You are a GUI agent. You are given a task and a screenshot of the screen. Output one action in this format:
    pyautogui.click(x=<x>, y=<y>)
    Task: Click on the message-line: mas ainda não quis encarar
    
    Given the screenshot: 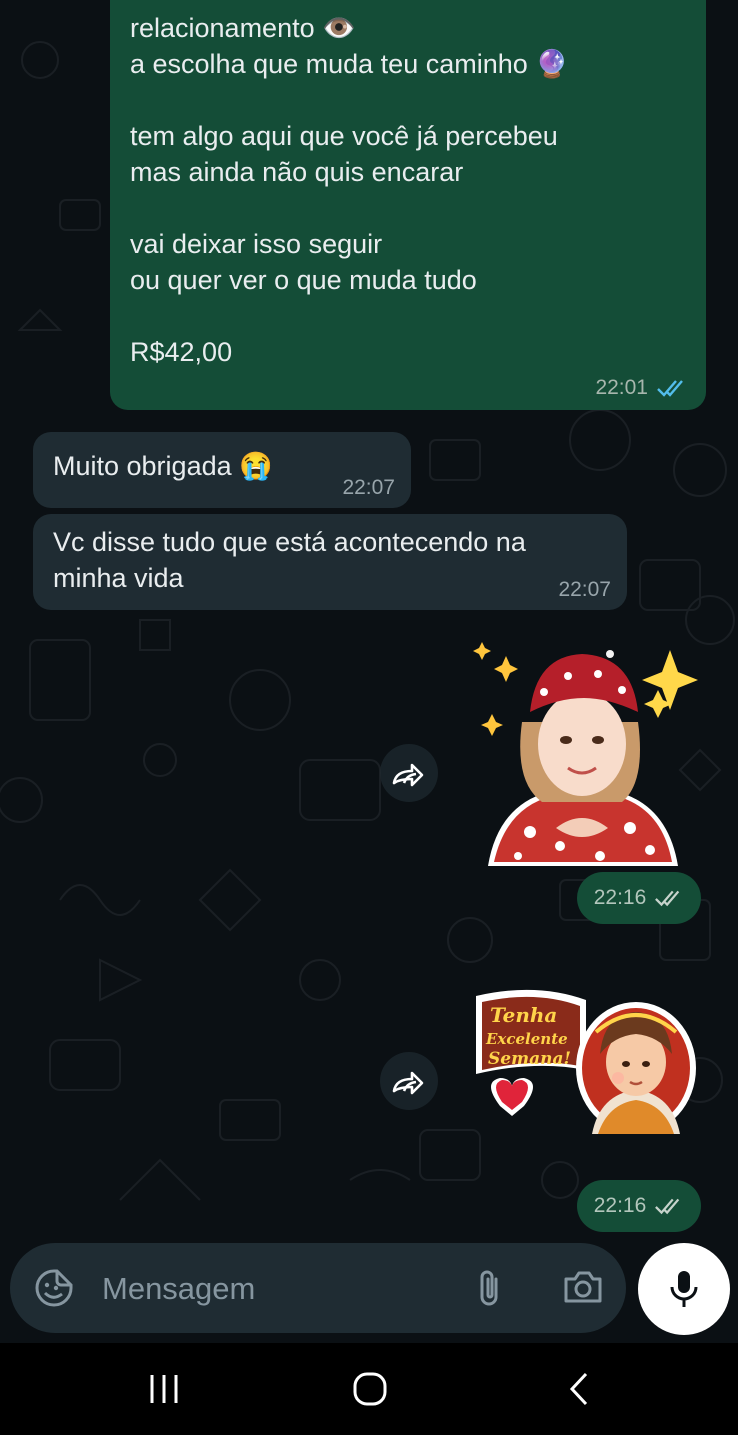 What is the action you would take?
    pyautogui.click(x=297, y=172)
    